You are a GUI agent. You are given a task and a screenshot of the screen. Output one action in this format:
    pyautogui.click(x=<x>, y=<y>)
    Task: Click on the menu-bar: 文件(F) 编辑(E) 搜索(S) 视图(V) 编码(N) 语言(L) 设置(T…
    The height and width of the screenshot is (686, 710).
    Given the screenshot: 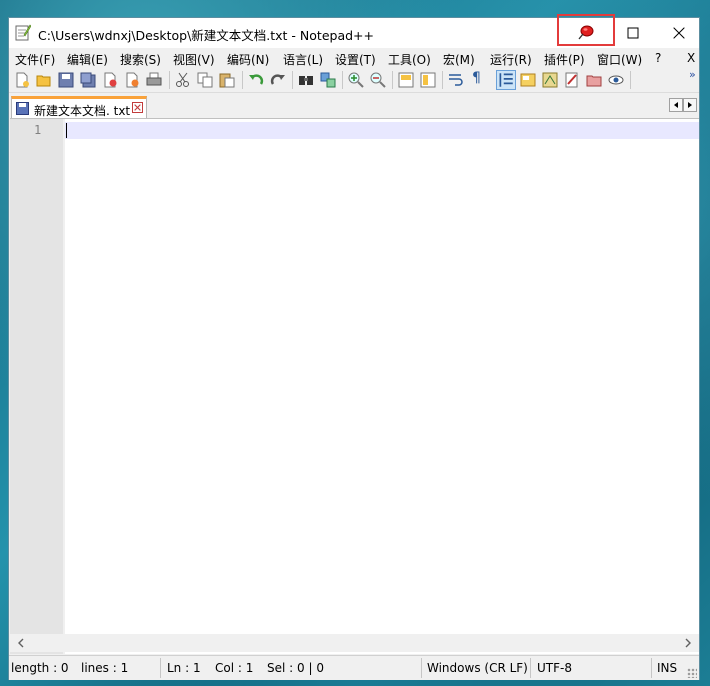 What is the action you would take?
    pyautogui.click(x=354, y=58)
    